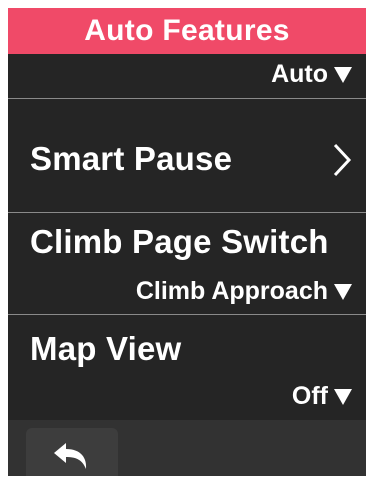  Describe the element at coordinates (179, 241) in the screenshot. I see `climb-page-switch-label: Climb Page Switch` at that location.